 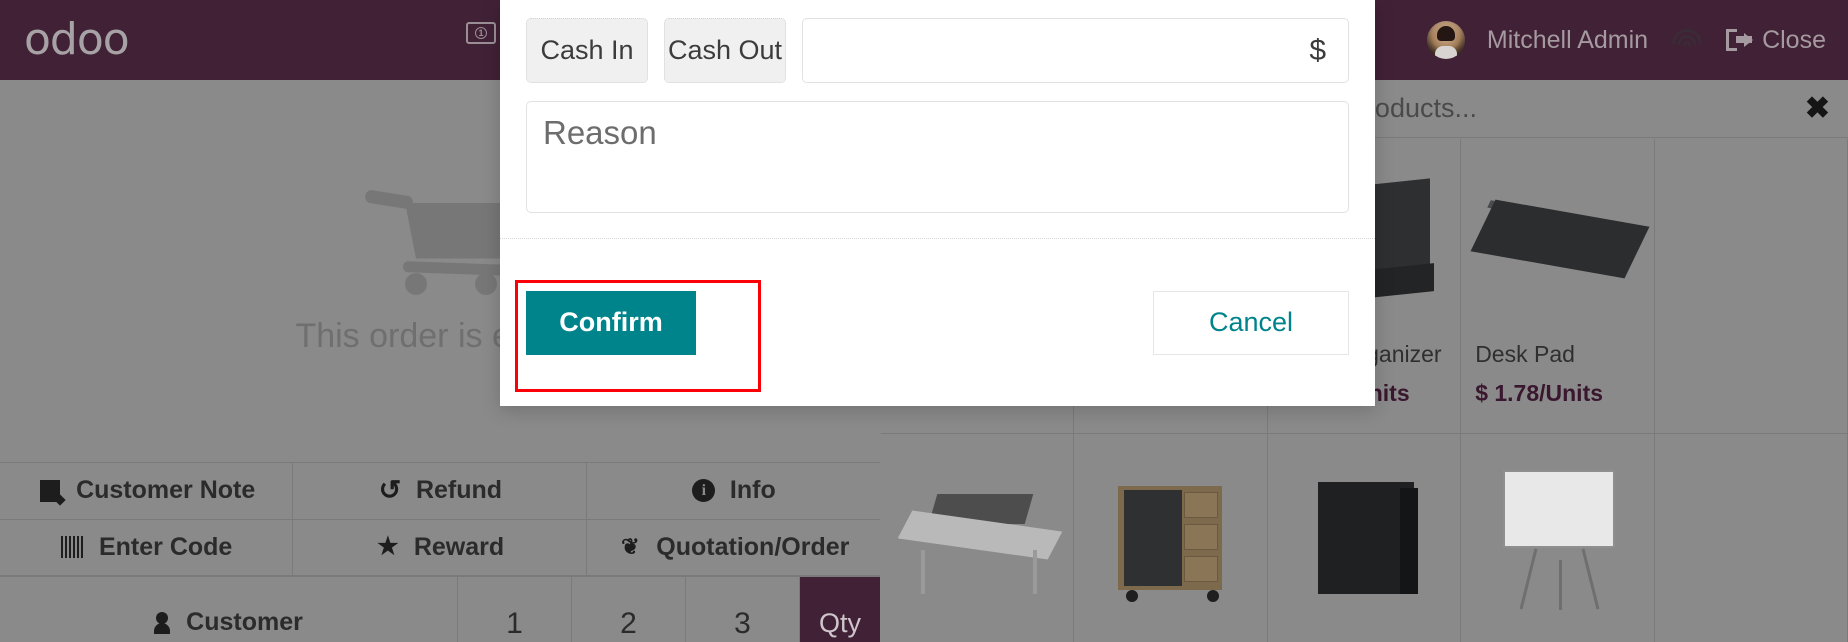 What do you see at coordinates (752, 490) in the screenshot?
I see `action-info-label: Info` at bounding box center [752, 490].